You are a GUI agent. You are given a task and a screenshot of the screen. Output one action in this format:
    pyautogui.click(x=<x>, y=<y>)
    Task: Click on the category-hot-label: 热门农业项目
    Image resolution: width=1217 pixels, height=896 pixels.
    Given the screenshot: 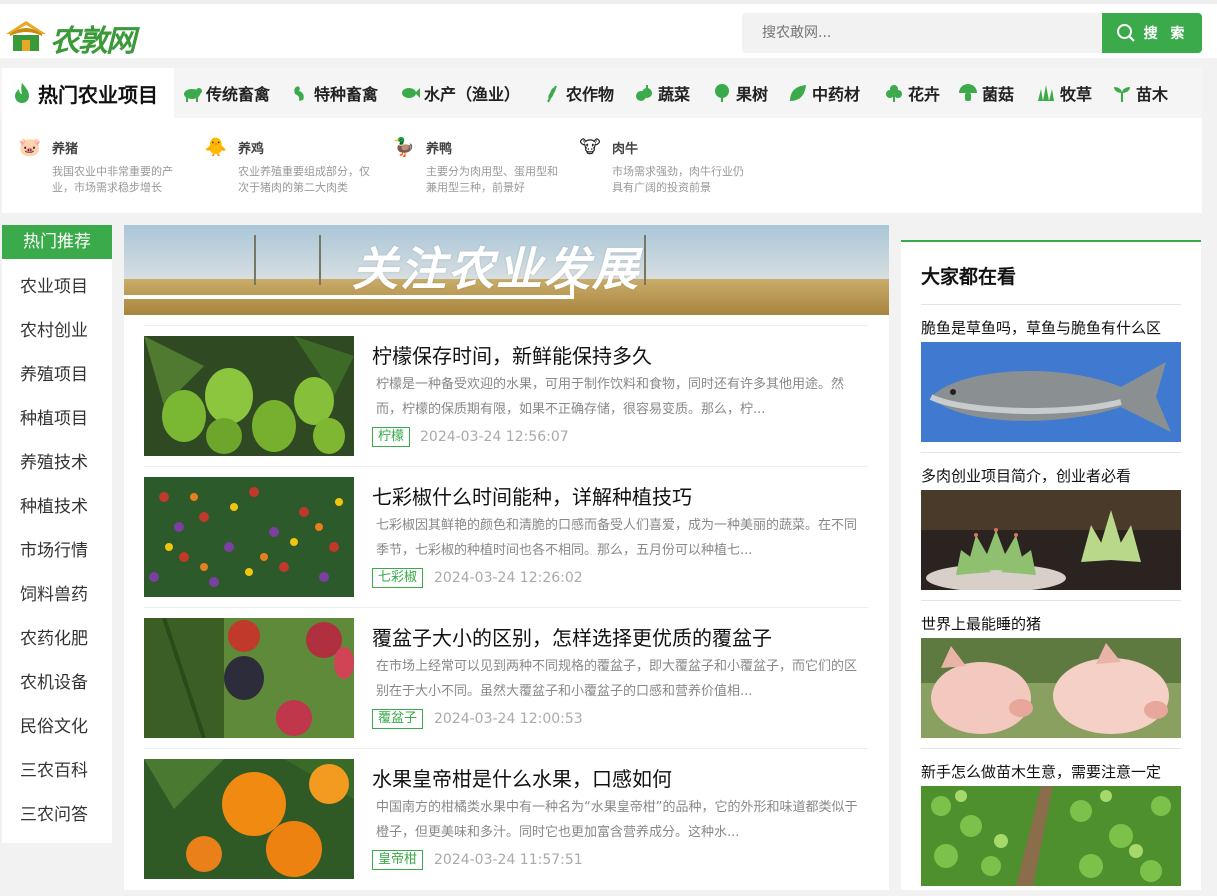 What is the action you would take?
    pyautogui.click(x=98, y=94)
    